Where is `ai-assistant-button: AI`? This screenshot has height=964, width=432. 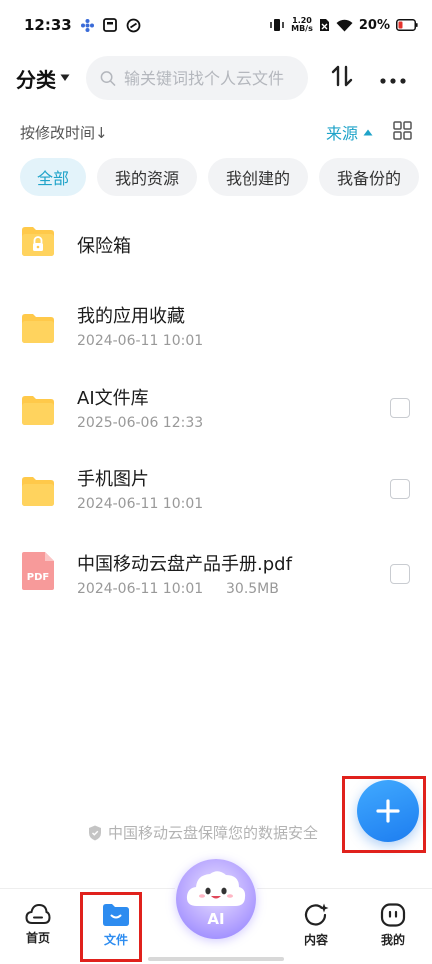 ai-assistant-button: AI is located at coordinates (216, 899).